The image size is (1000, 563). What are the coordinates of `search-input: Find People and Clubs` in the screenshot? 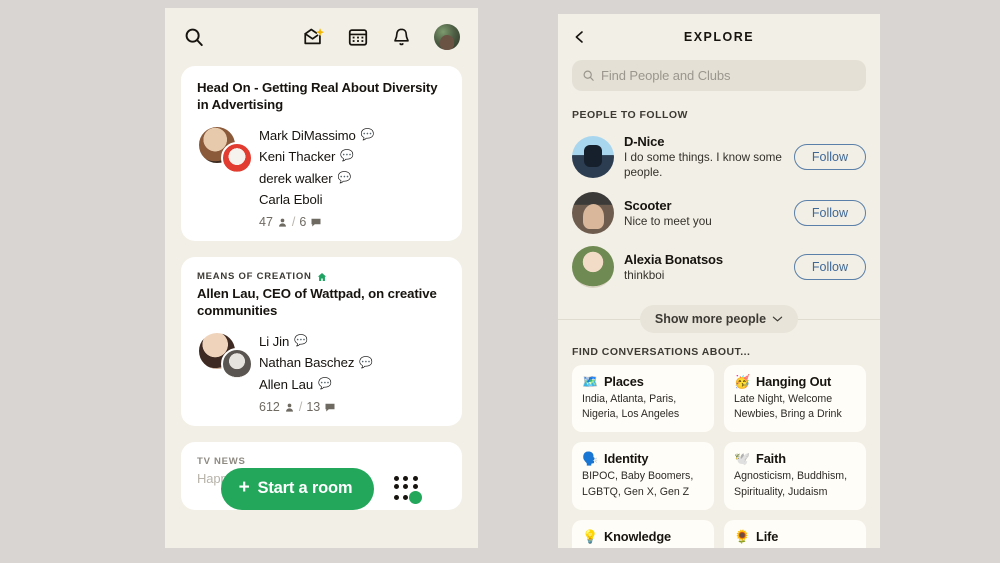 It's located at (719, 75).